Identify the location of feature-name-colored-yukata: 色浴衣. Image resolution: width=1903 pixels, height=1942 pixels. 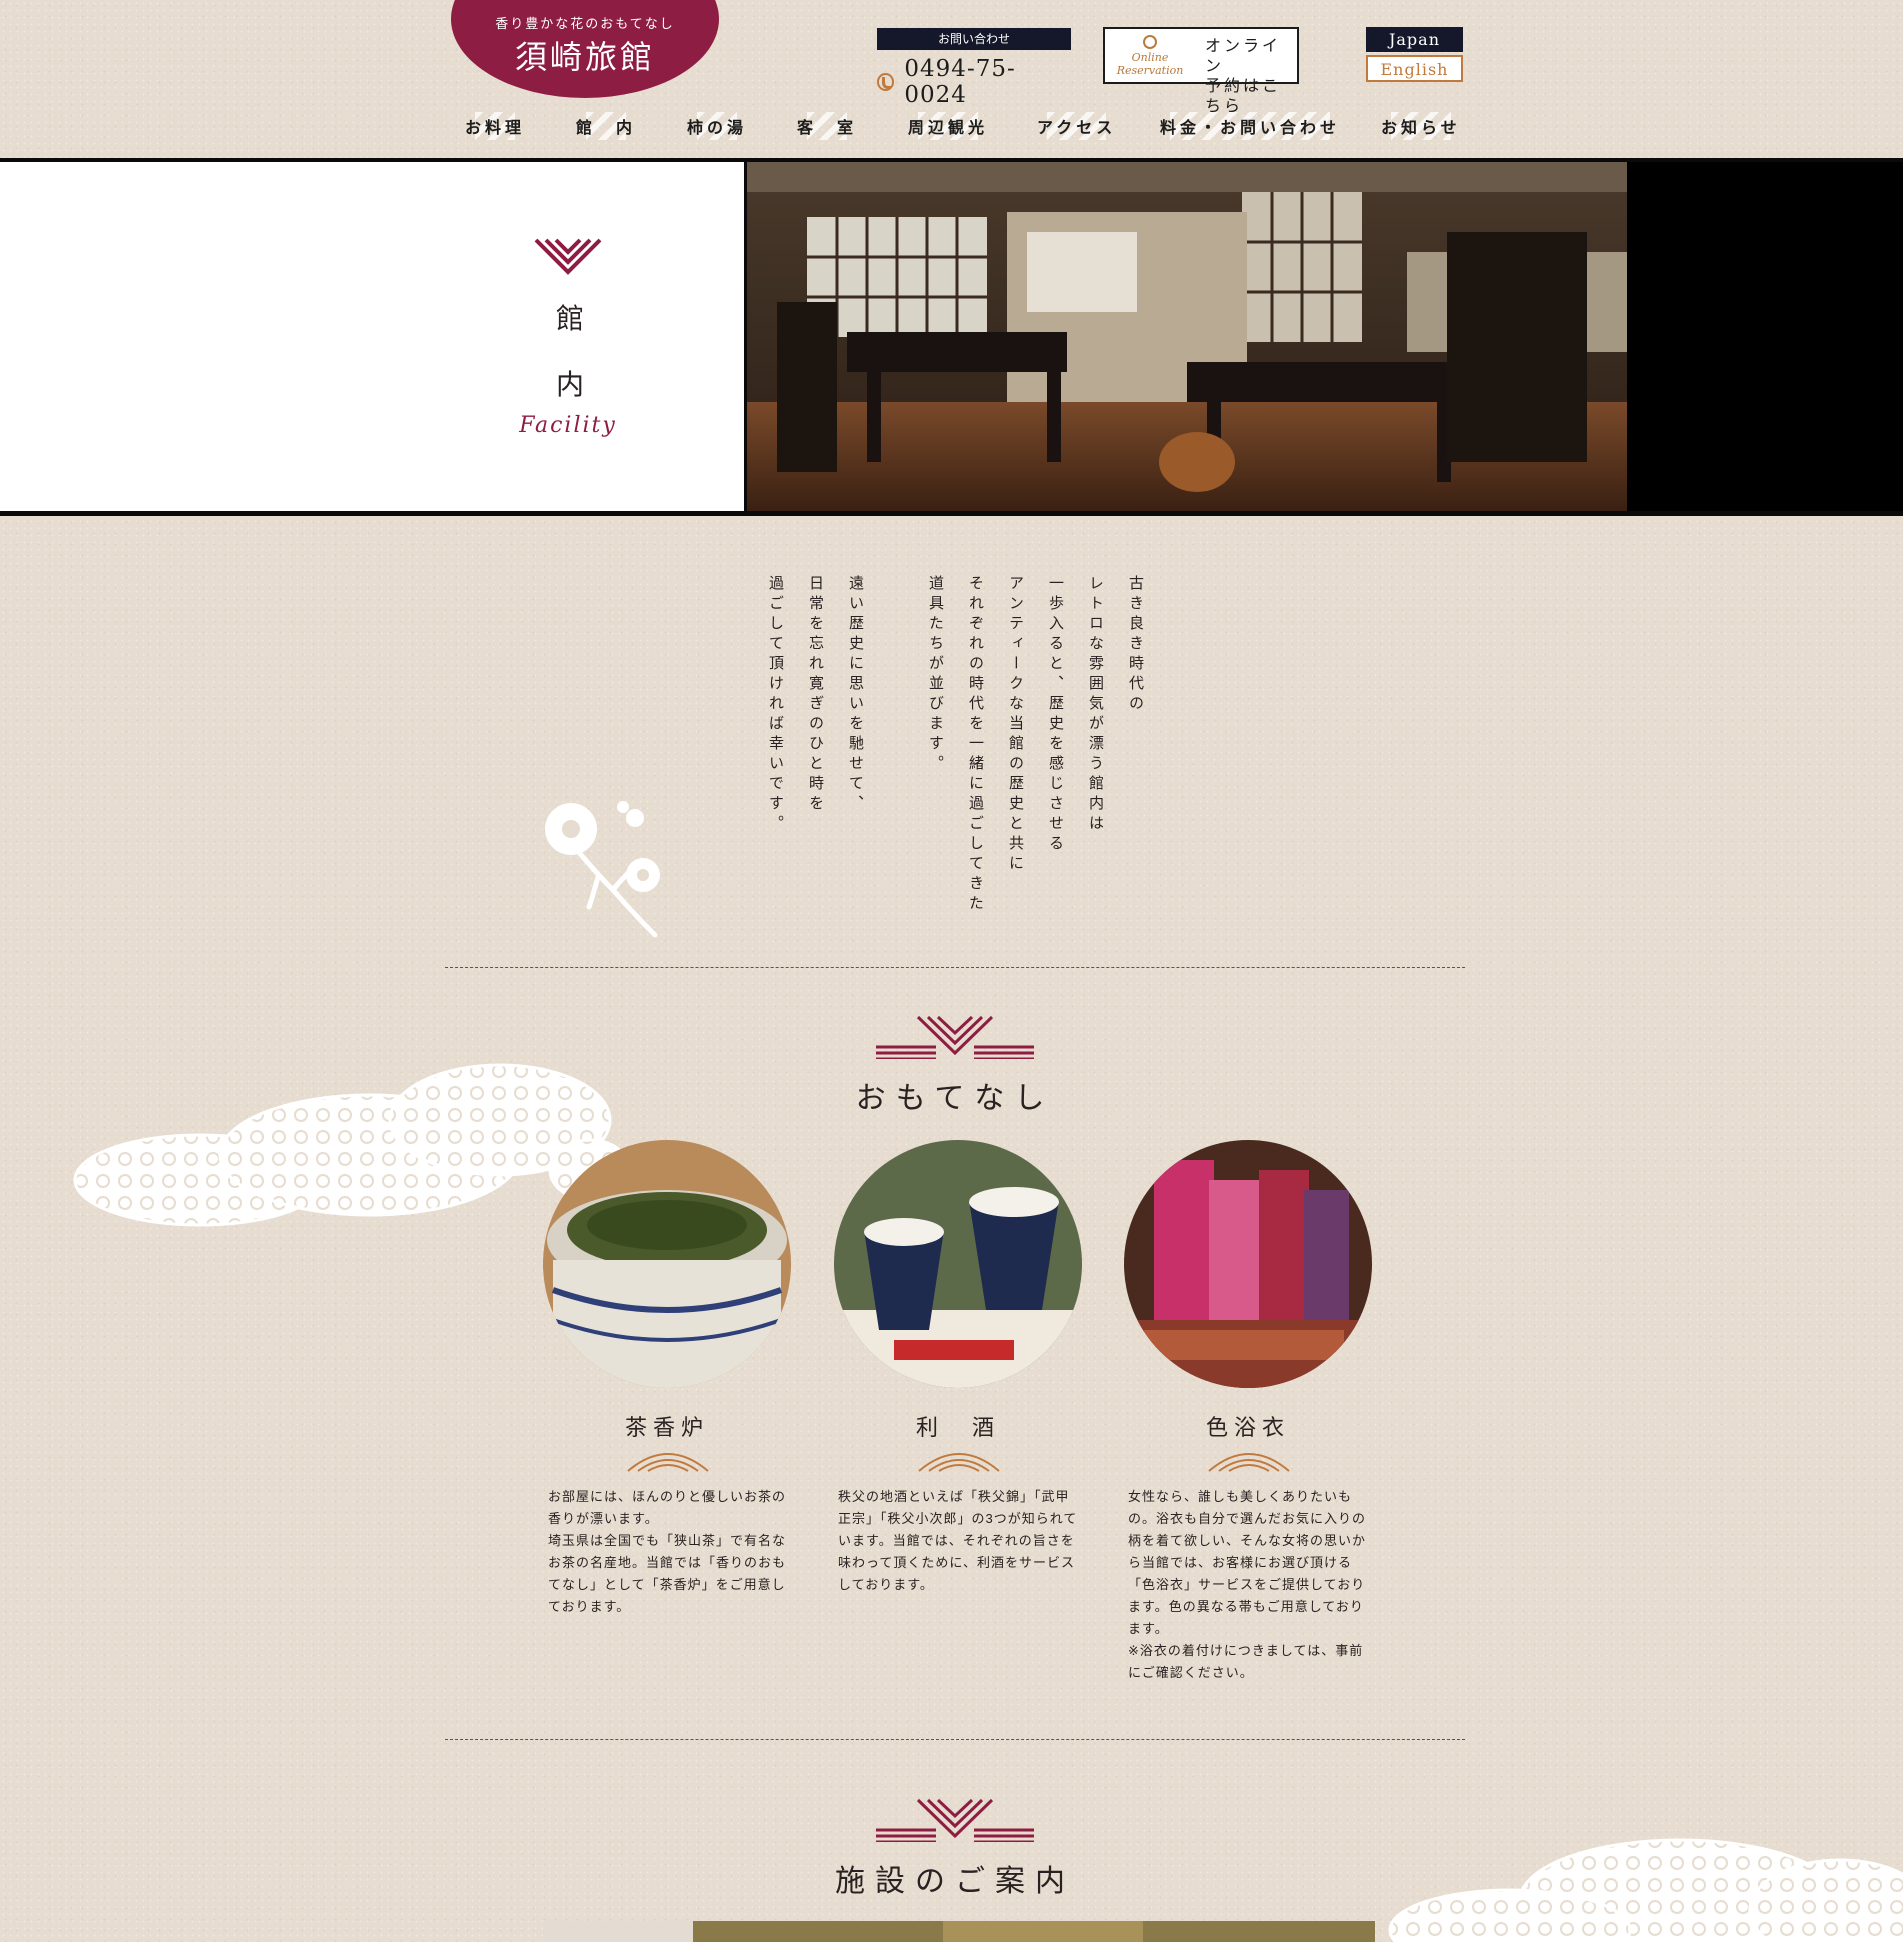
(1247, 1428).